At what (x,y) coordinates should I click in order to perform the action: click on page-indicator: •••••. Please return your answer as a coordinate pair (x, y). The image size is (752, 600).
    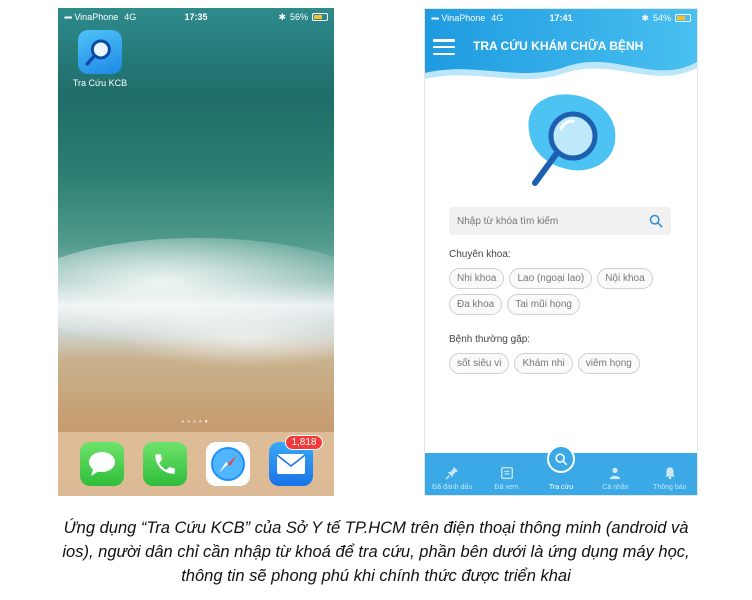
    Looking at the image, I should click on (196, 421).